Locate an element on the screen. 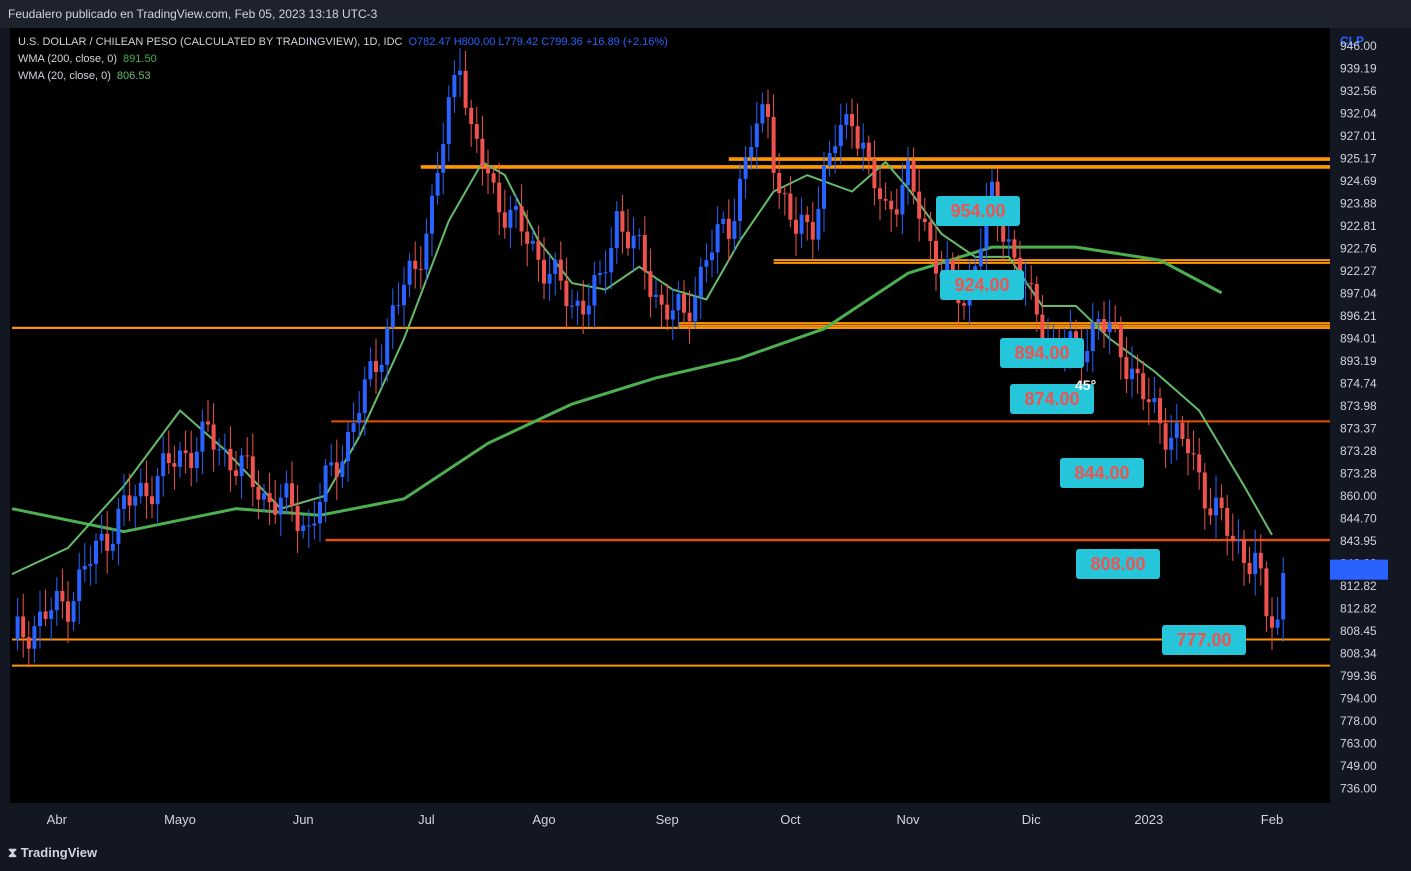 The image size is (1411, 871). month-label: Sep is located at coordinates (667, 819).